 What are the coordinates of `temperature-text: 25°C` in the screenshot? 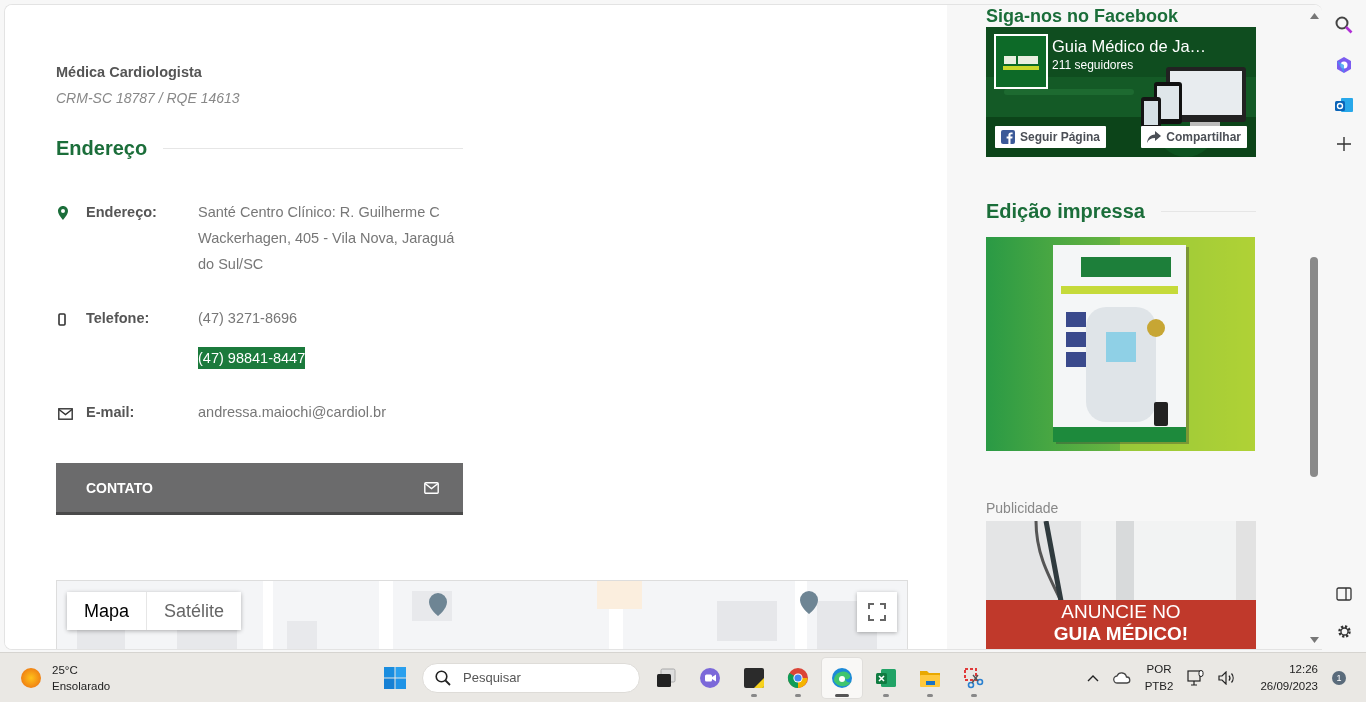 It's located at (65, 670).